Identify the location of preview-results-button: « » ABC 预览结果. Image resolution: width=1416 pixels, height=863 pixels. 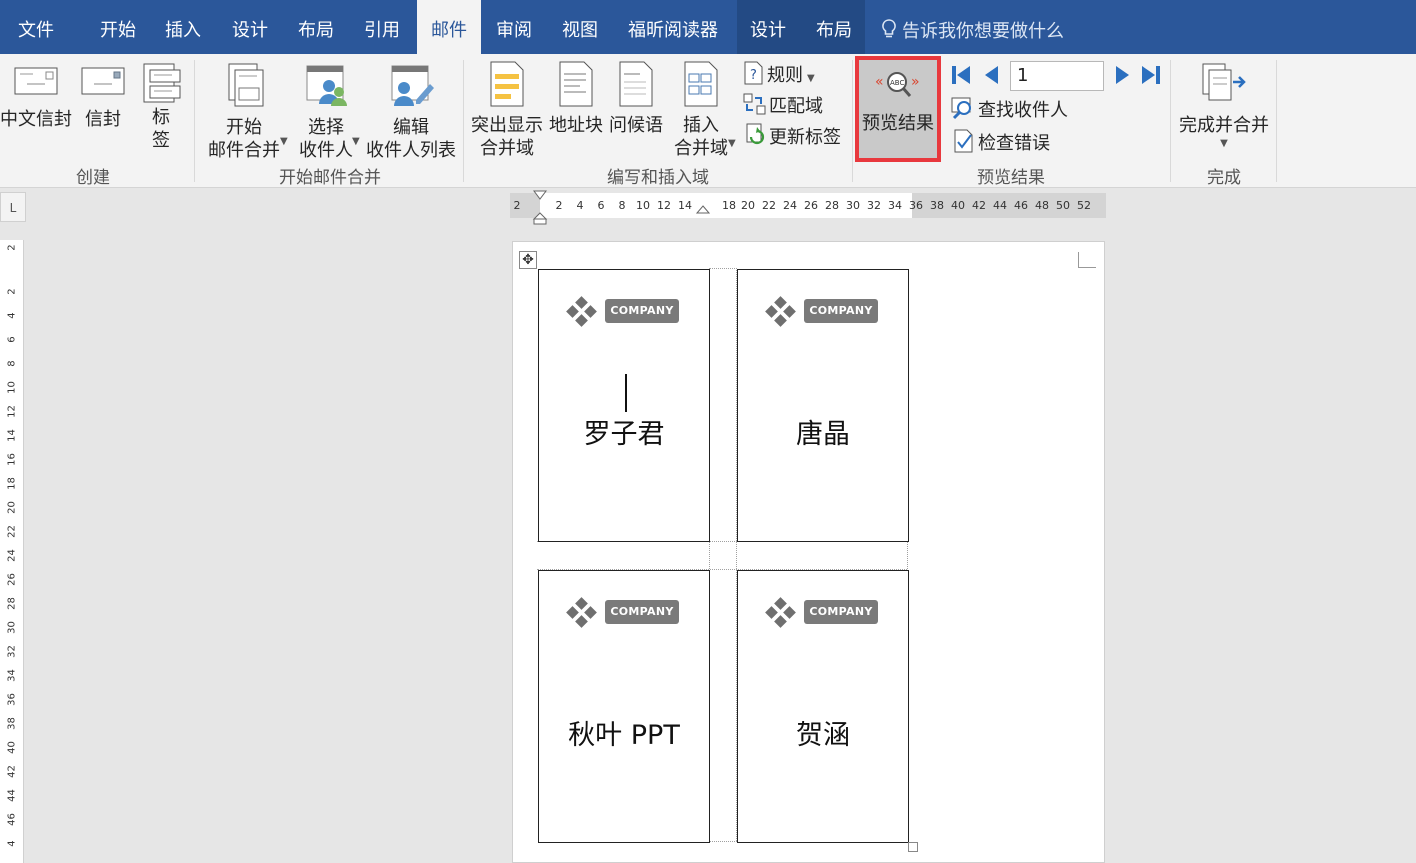
(898, 101).